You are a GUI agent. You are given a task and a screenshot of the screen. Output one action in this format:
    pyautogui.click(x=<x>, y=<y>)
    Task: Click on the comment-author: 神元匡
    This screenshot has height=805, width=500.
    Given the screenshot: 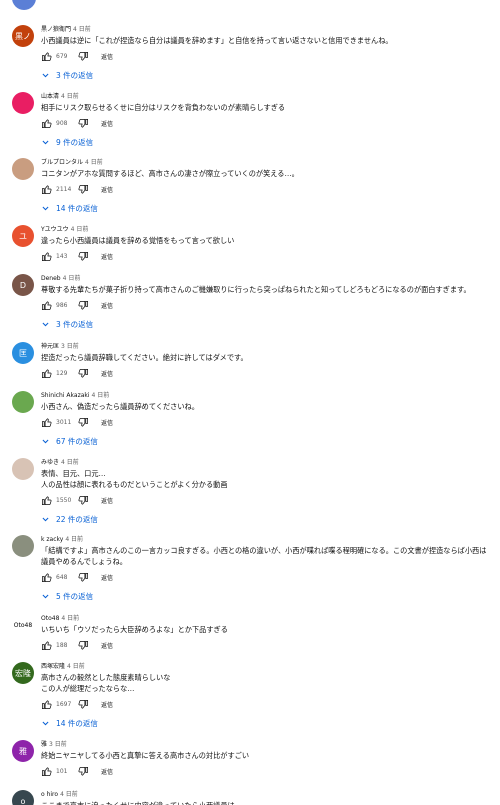 What is the action you would take?
    pyautogui.click(x=50, y=346)
    